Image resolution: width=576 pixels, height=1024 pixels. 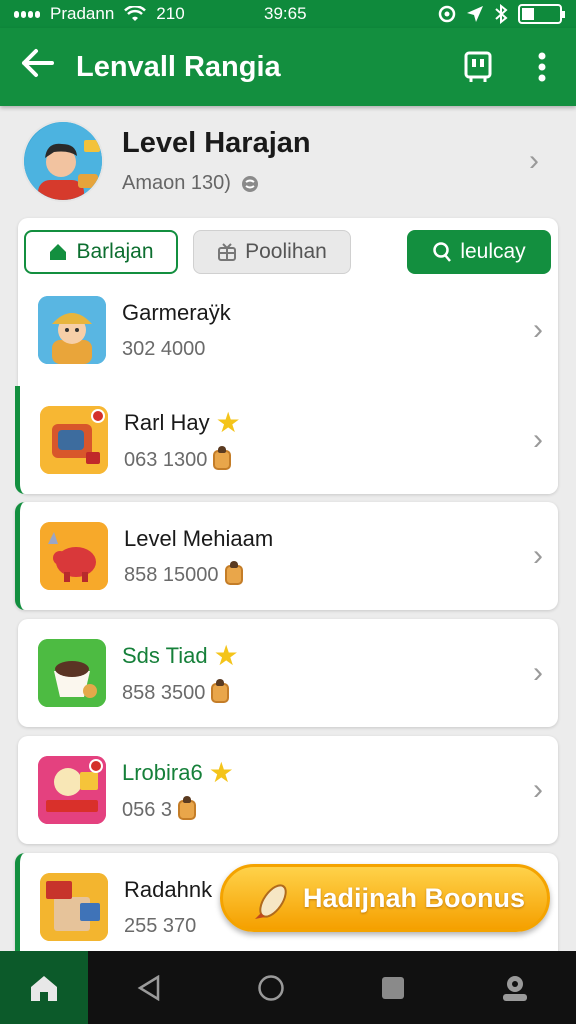 What do you see at coordinates (288, 67) in the screenshot?
I see `app-bar: Lenvall Rangia` at bounding box center [288, 67].